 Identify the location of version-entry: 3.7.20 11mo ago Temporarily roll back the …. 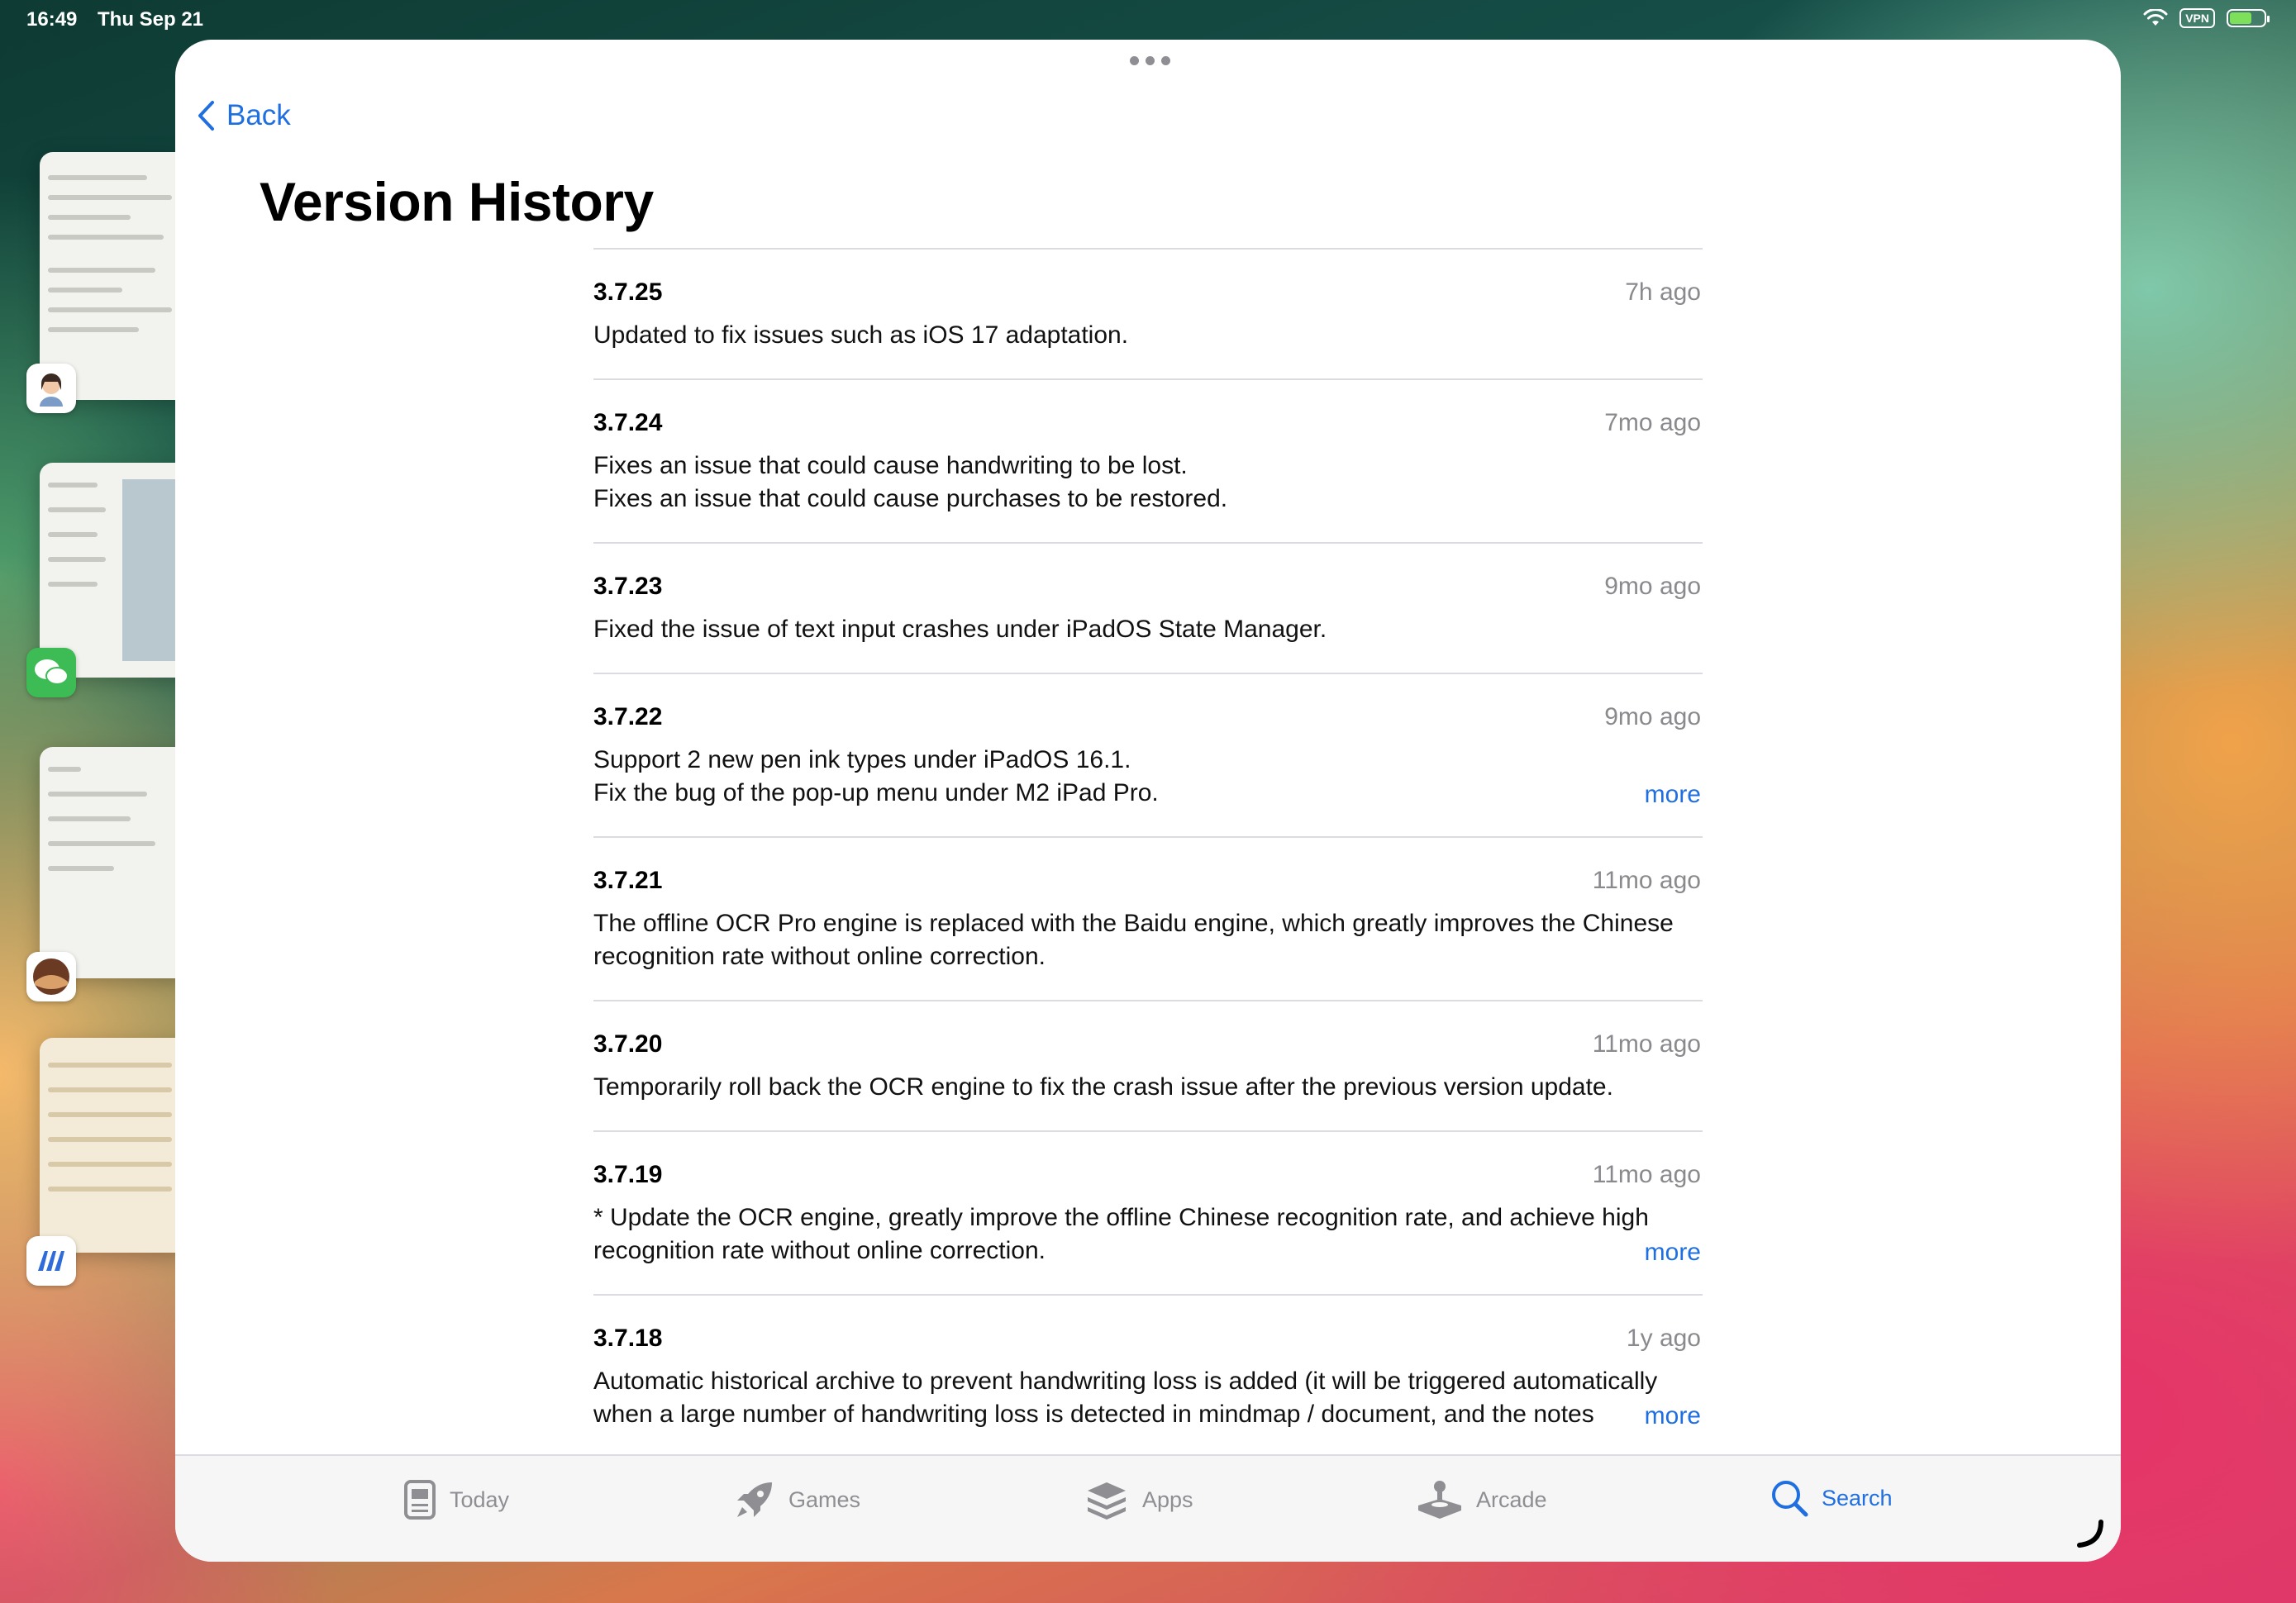
(1148, 1065).